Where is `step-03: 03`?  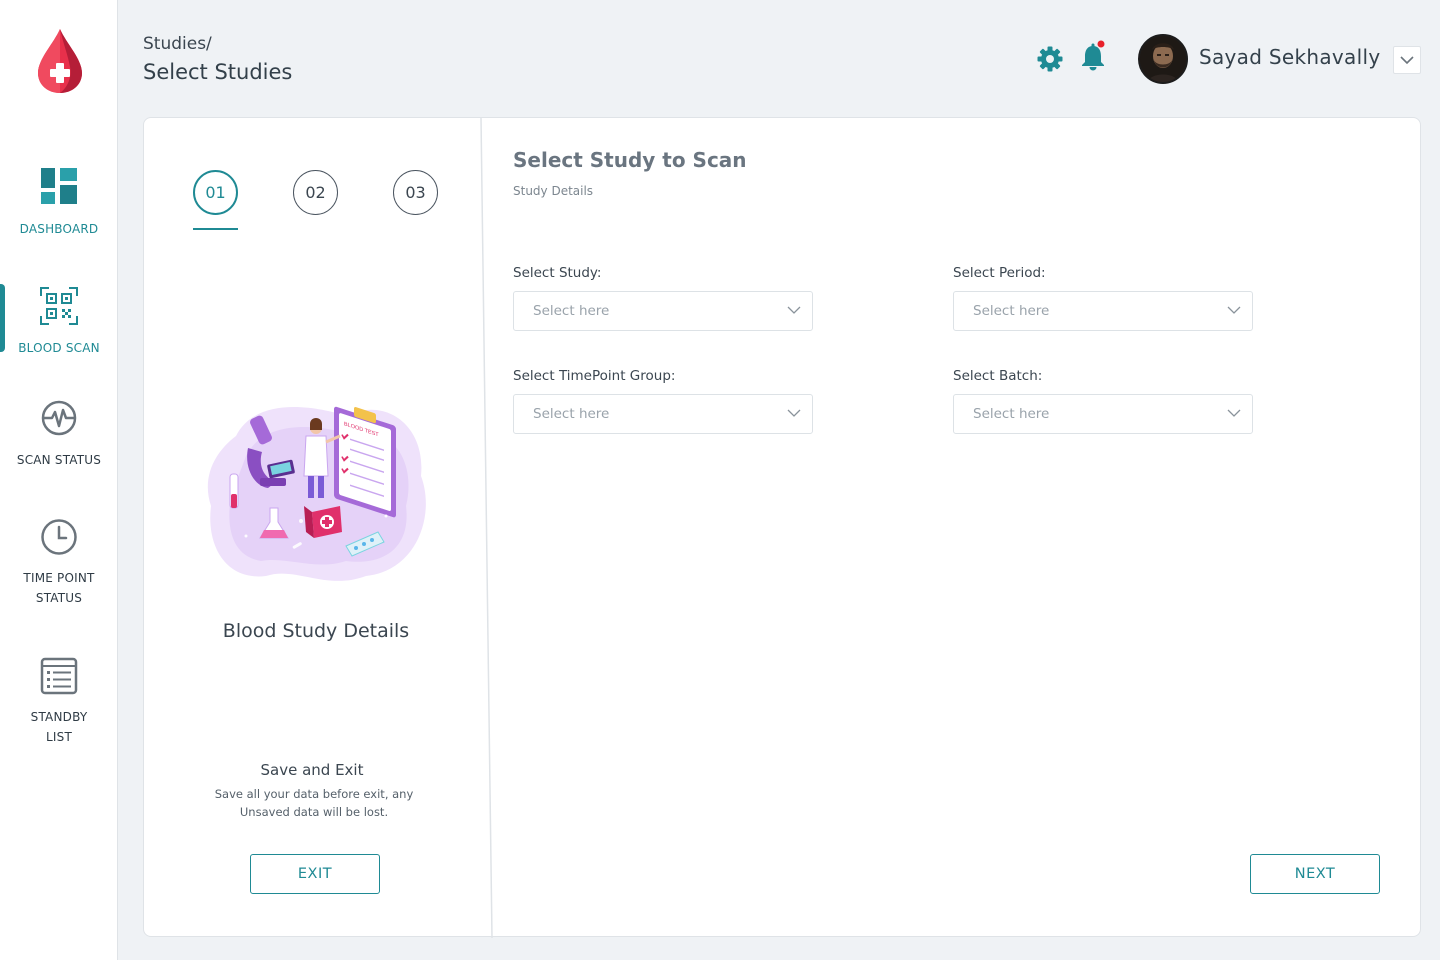 step-03: 03 is located at coordinates (415, 192).